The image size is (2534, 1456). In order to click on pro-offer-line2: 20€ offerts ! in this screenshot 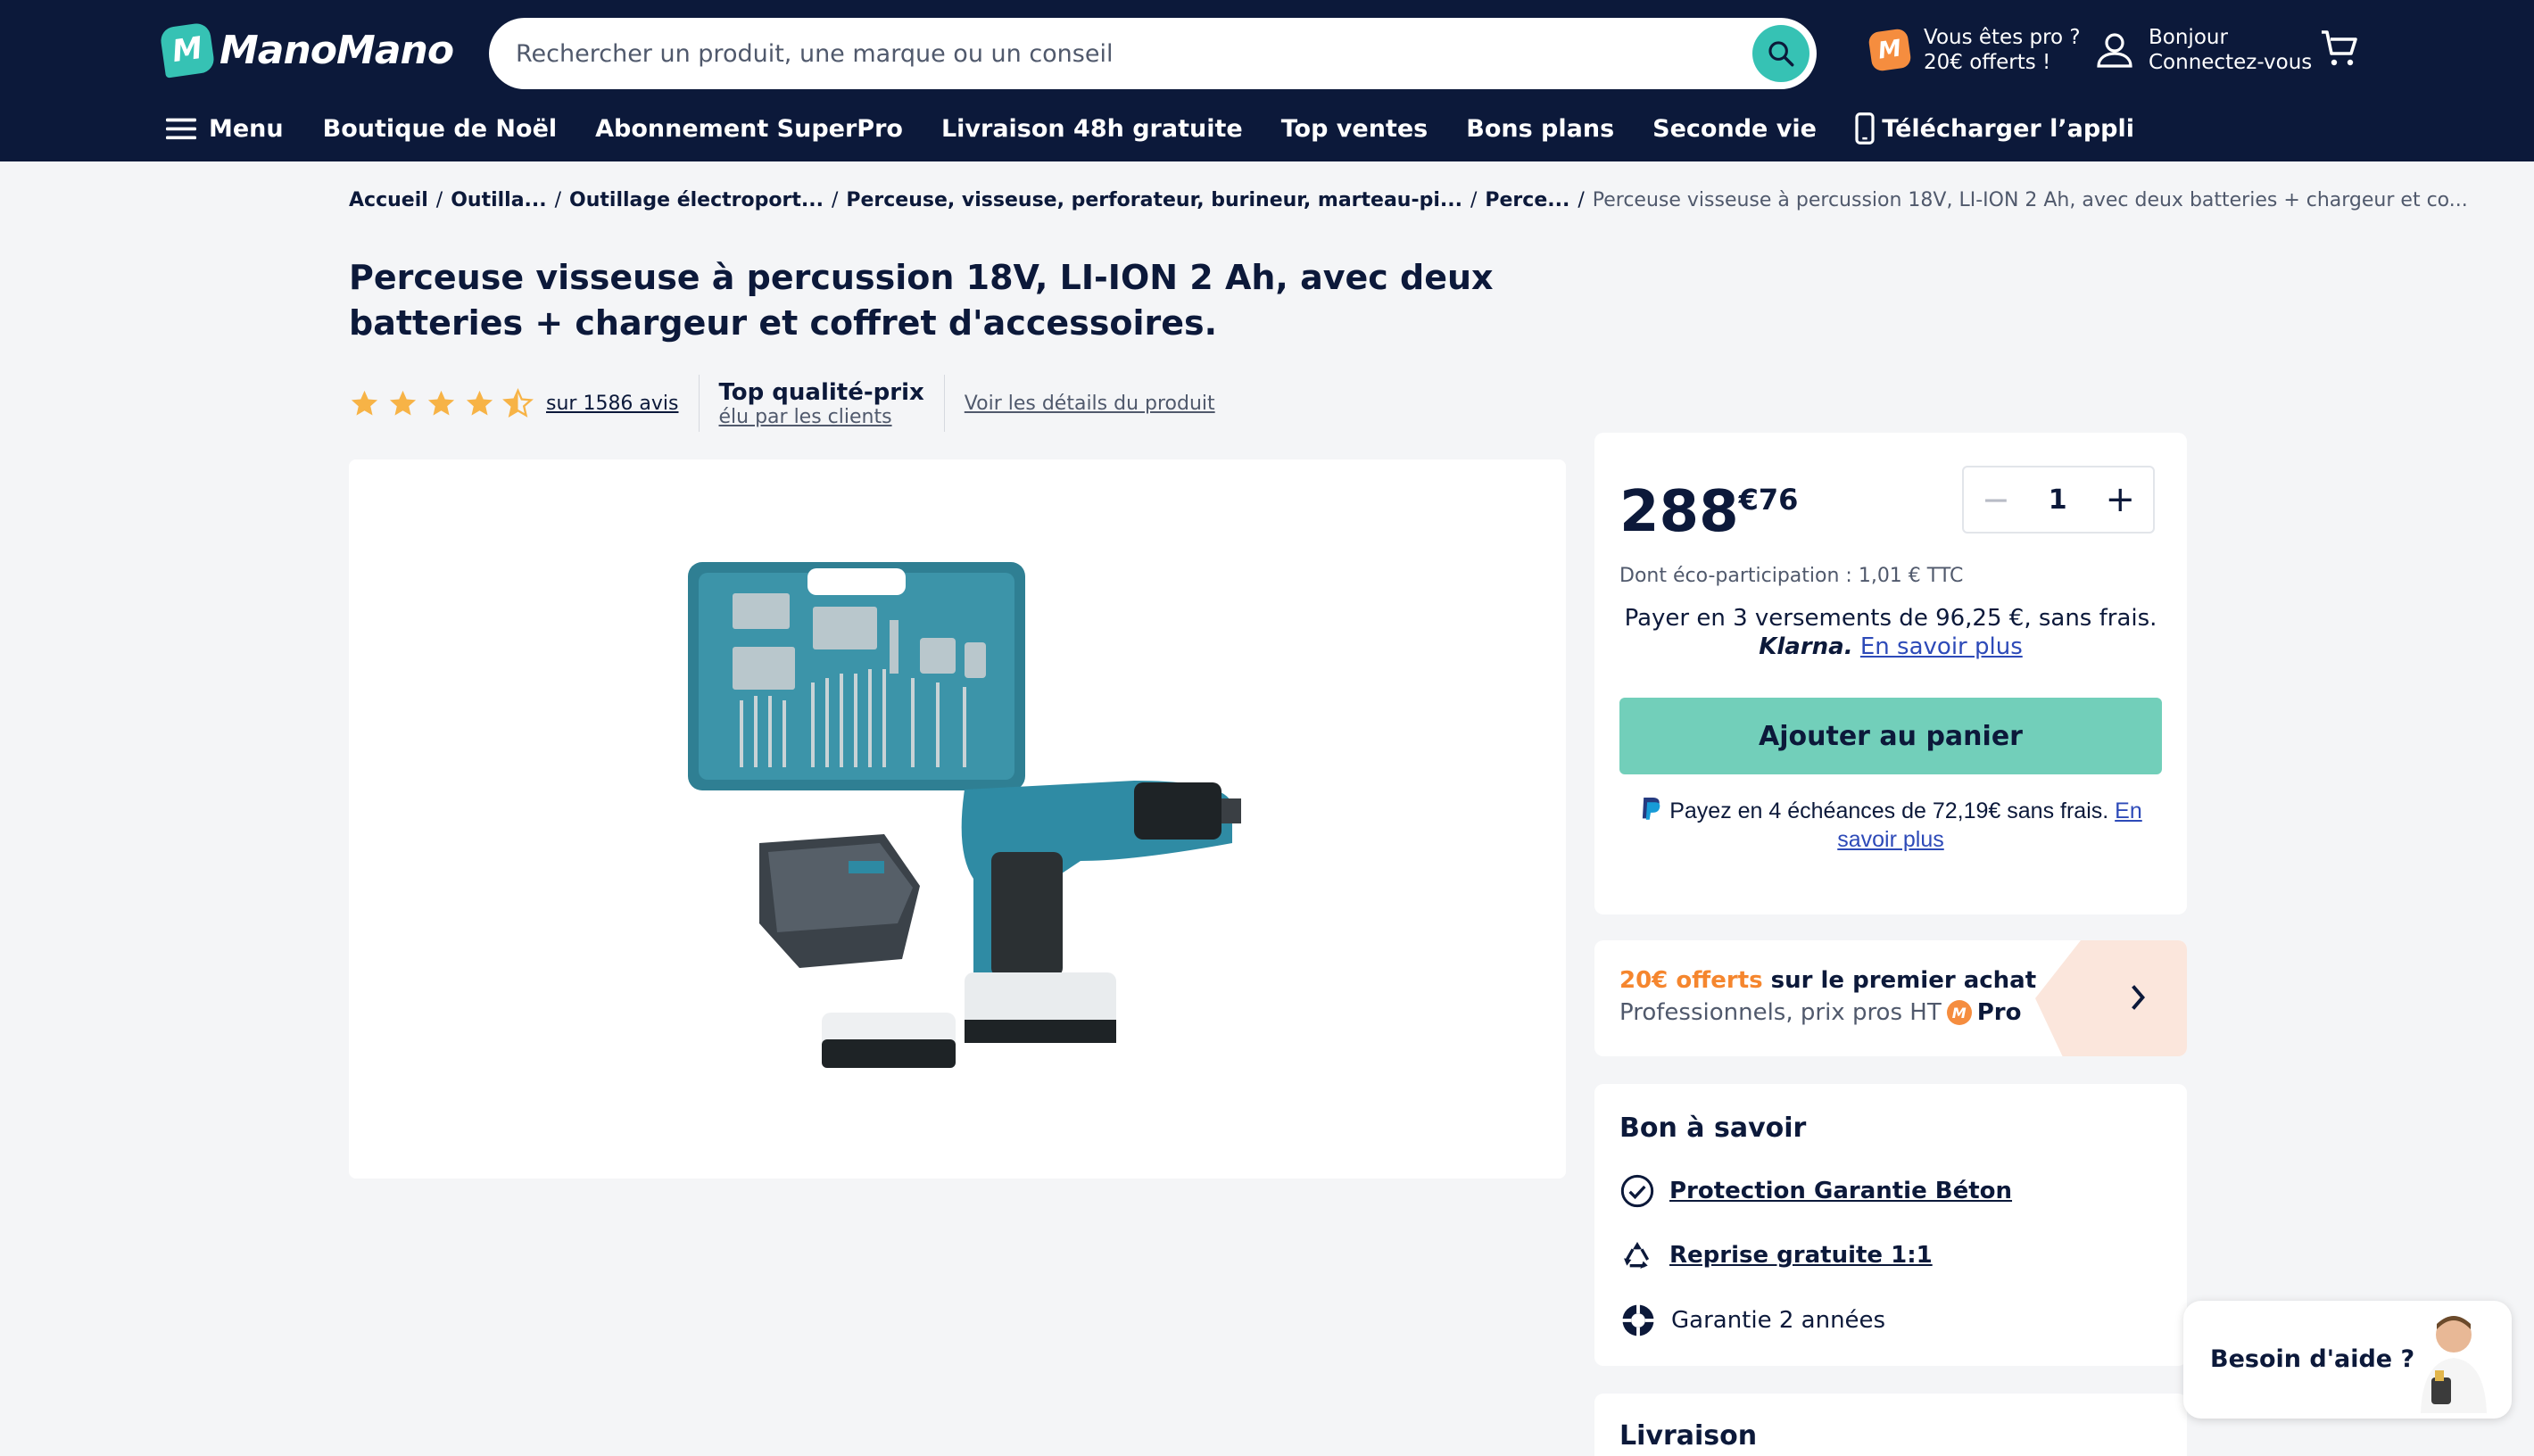, I will do `click(1988, 62)`.